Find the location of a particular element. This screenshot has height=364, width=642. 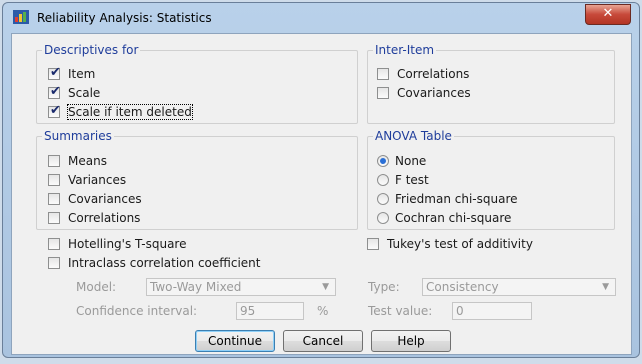

inter-item-group: Inter-Item Correlations Covariances is located at coordinates (491, 83).